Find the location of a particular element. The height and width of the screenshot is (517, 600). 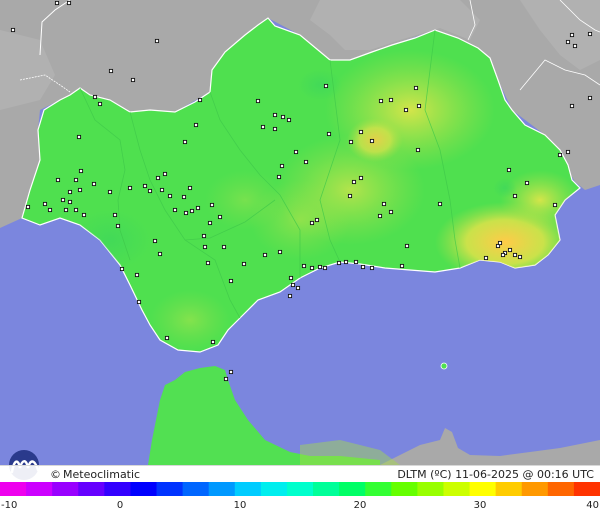

legend-tick: 20 is located at coordinates (360, 505).